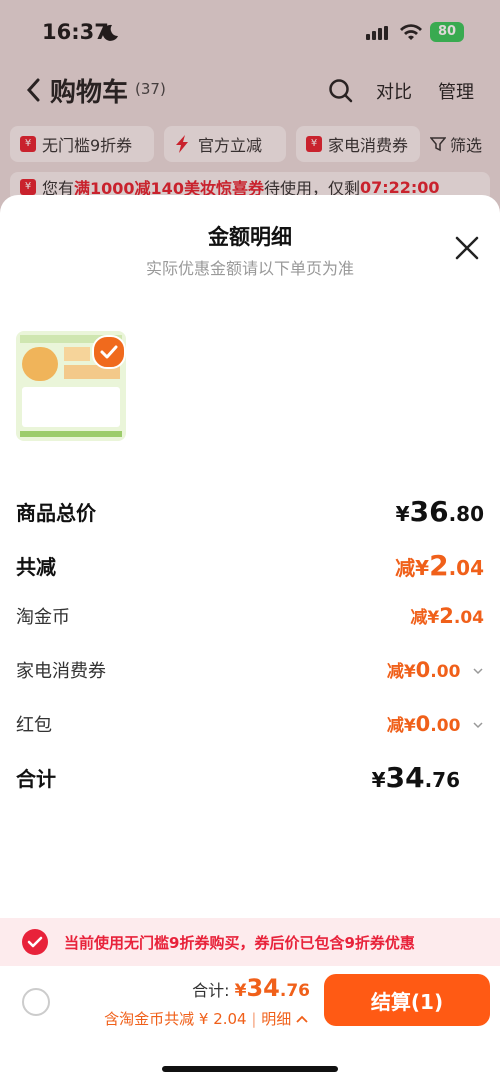  I want to click on row-value: ¥34.76, so click(415, 777).